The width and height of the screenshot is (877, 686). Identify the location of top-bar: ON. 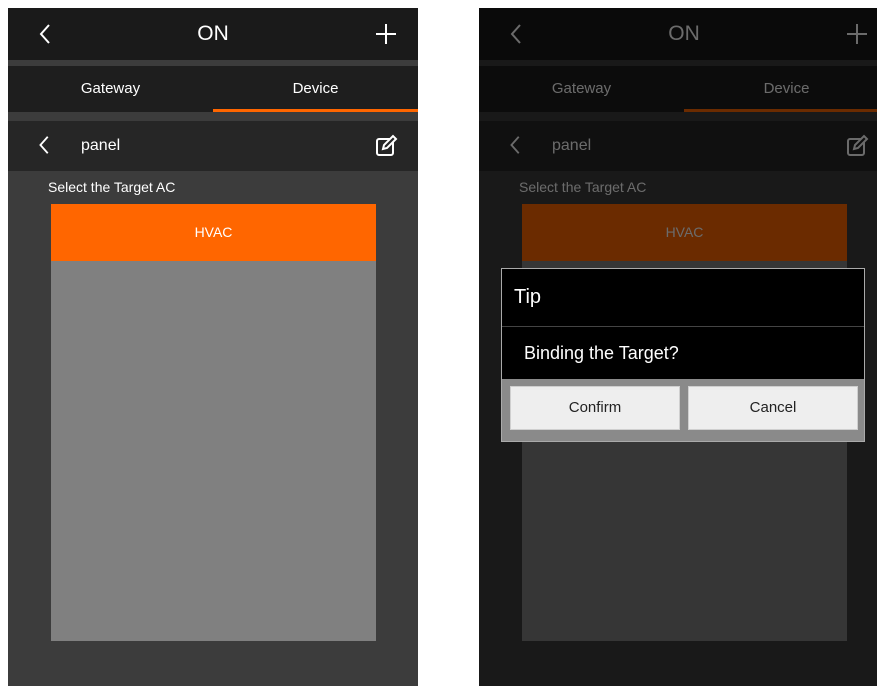
(213, 34).